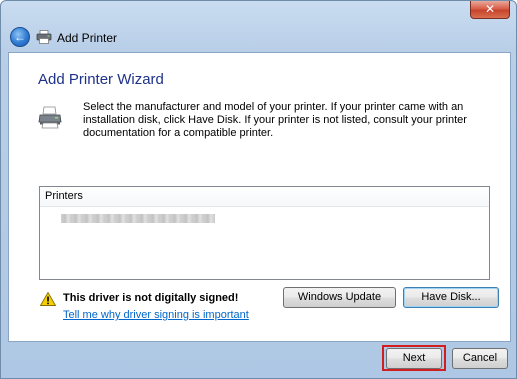 This screenshot has height=379, width=517. What do you see at coordinates (87, 38) in the screenshot?
I see `window-title: Add Printer` at bounding box center [87, 38].